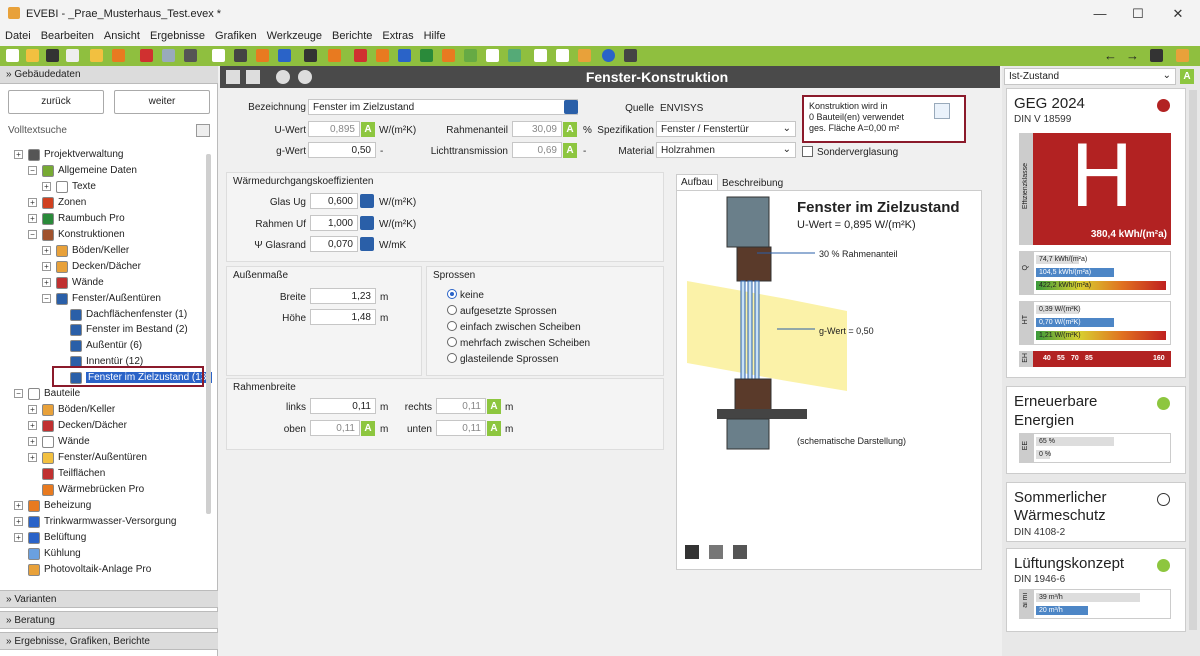  What do you see at coordinates (105, 506) in the screenshot?
I see `tree-item: + Beheizung` at bounding box center [105, 506].